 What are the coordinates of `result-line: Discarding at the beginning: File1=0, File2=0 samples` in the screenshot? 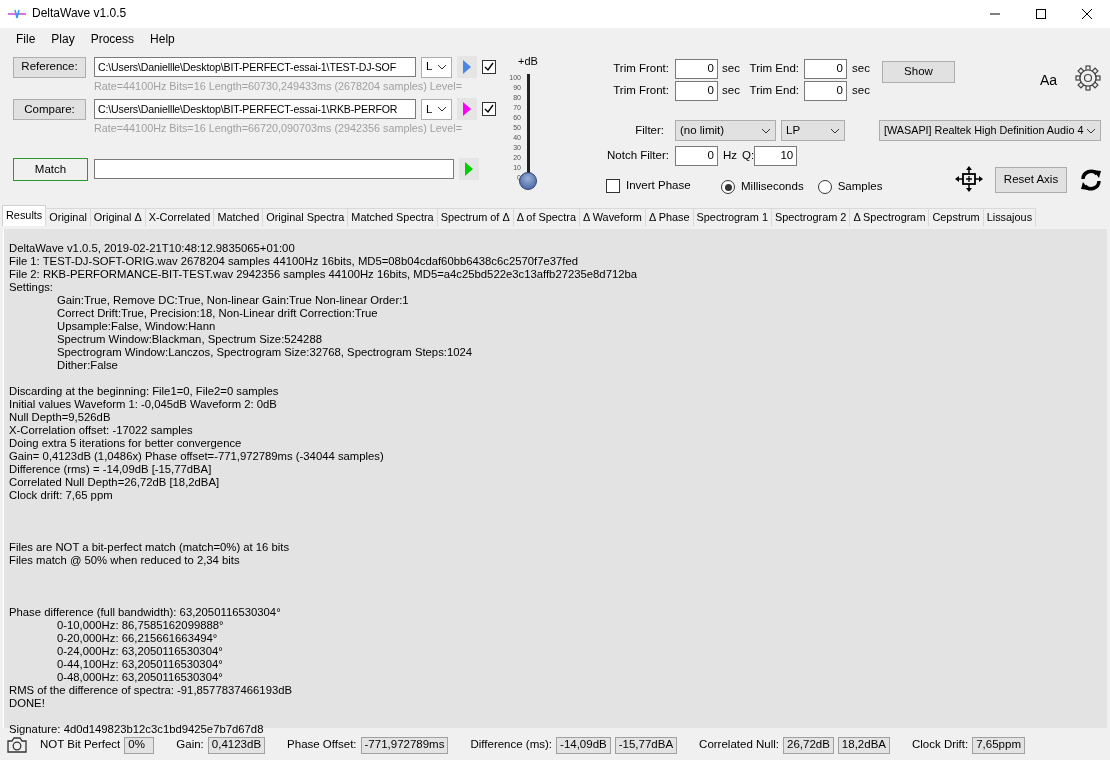 It's located at (144, 391).